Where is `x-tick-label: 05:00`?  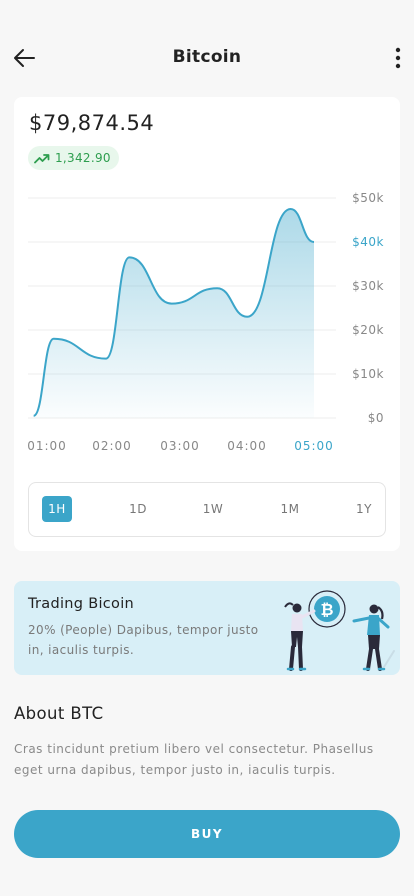
x-tick-label: 05:00 is located at coordinates (314, 446).